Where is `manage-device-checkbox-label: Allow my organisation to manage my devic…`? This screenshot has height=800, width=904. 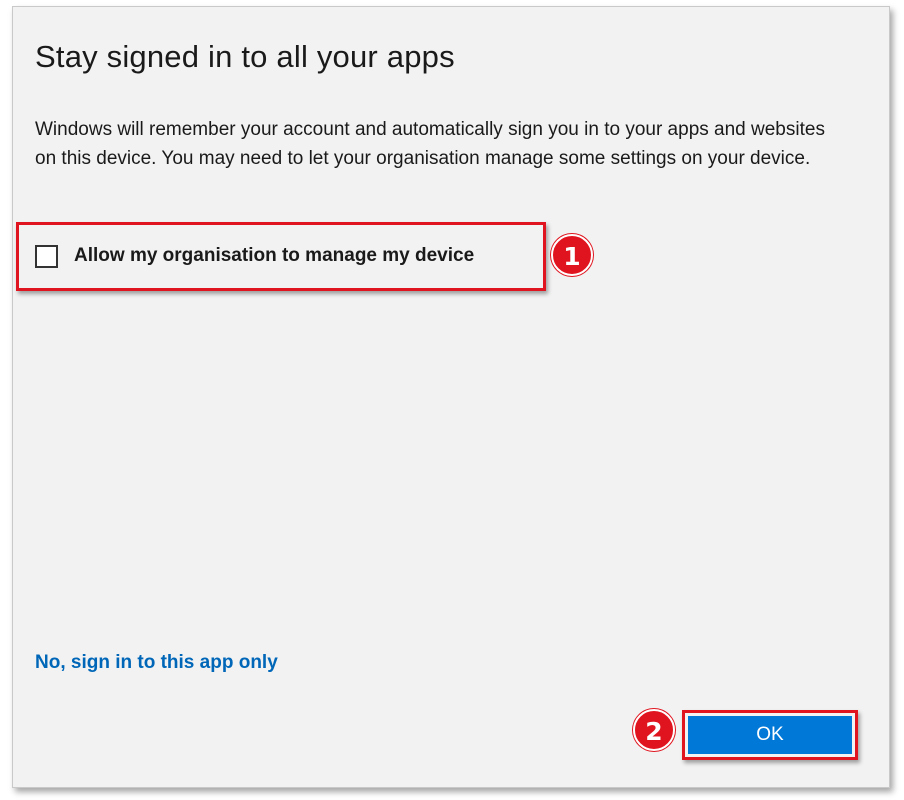 manage-device-checkbox-label: Allow my organisation to manage my devic… is located at coordinates (274, 256).